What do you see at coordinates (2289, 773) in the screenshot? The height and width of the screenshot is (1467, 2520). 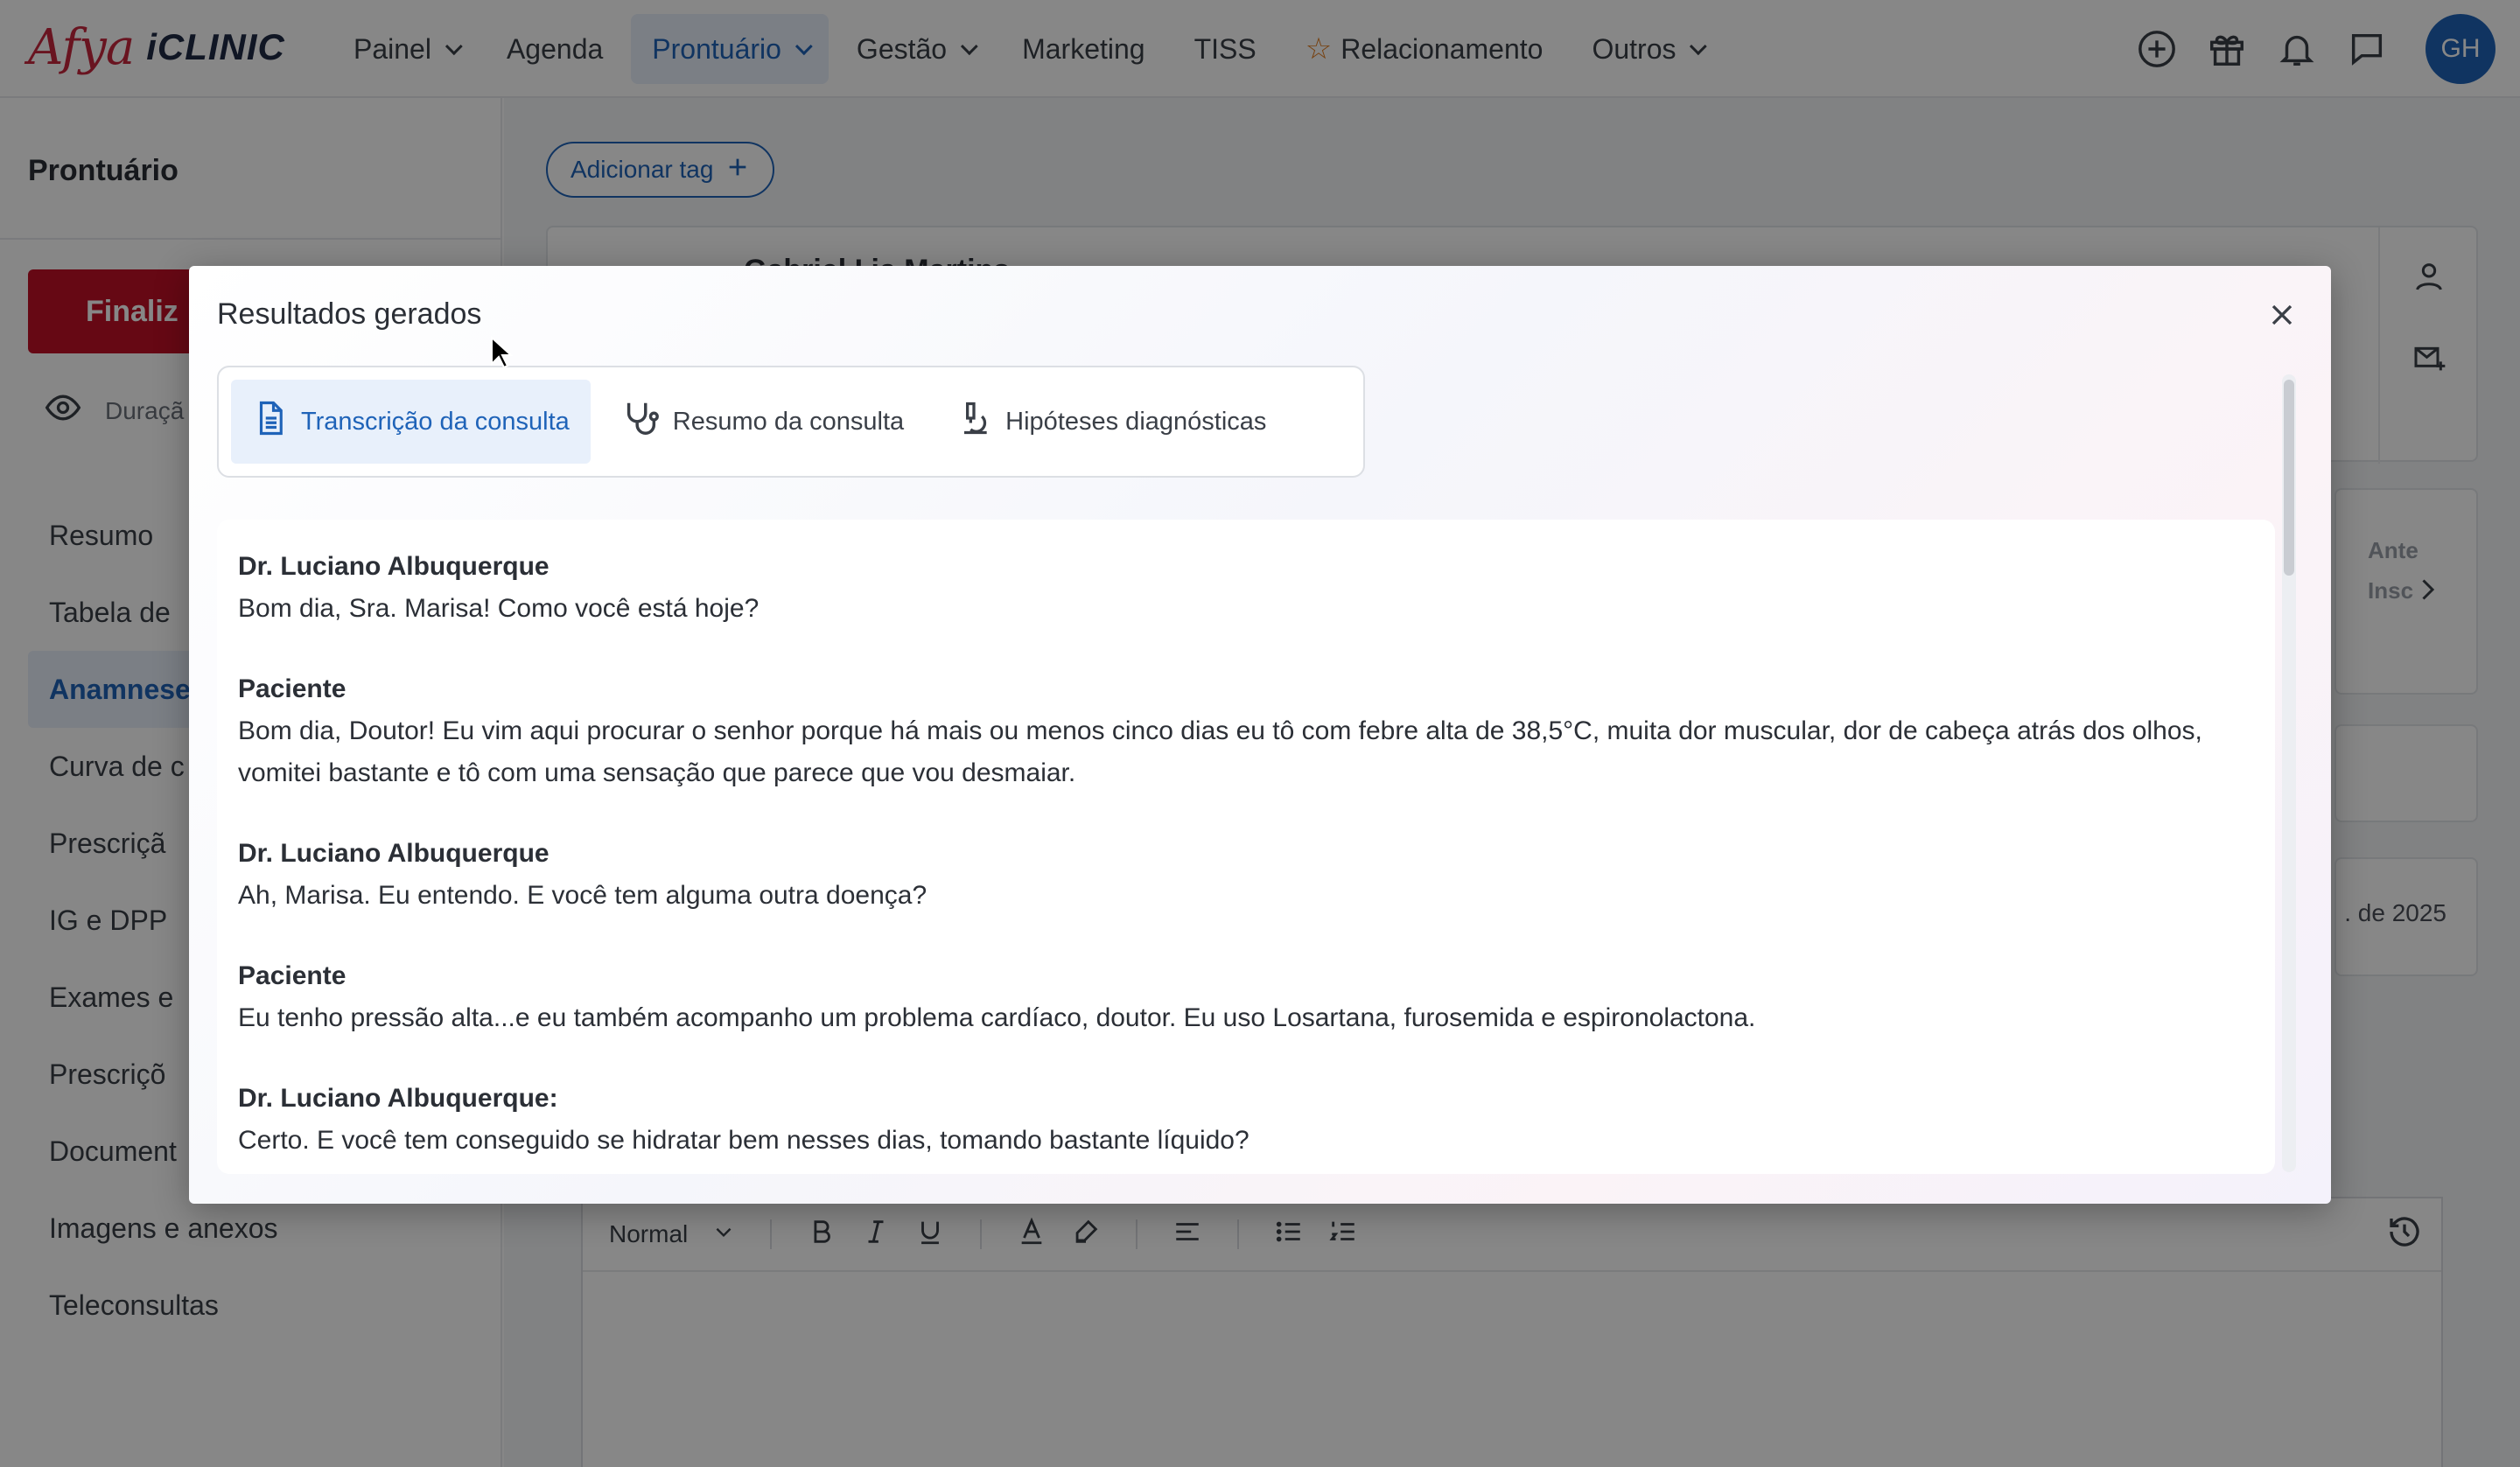 I see `scrollbar` at bounding box center [2289, 773].